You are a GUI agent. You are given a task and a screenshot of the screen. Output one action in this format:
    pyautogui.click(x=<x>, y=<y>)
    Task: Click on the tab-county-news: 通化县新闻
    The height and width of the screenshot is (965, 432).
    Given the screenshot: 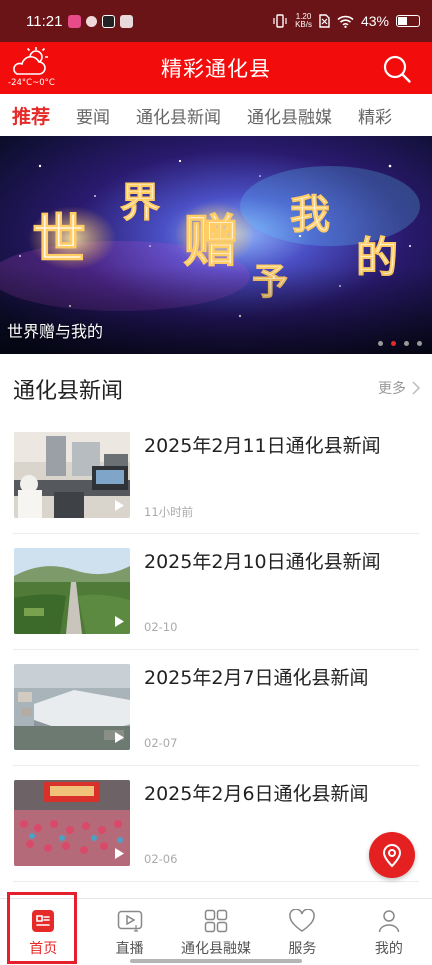 What is the action you would take?
    pyautogui.click(x=178, y=115)
    